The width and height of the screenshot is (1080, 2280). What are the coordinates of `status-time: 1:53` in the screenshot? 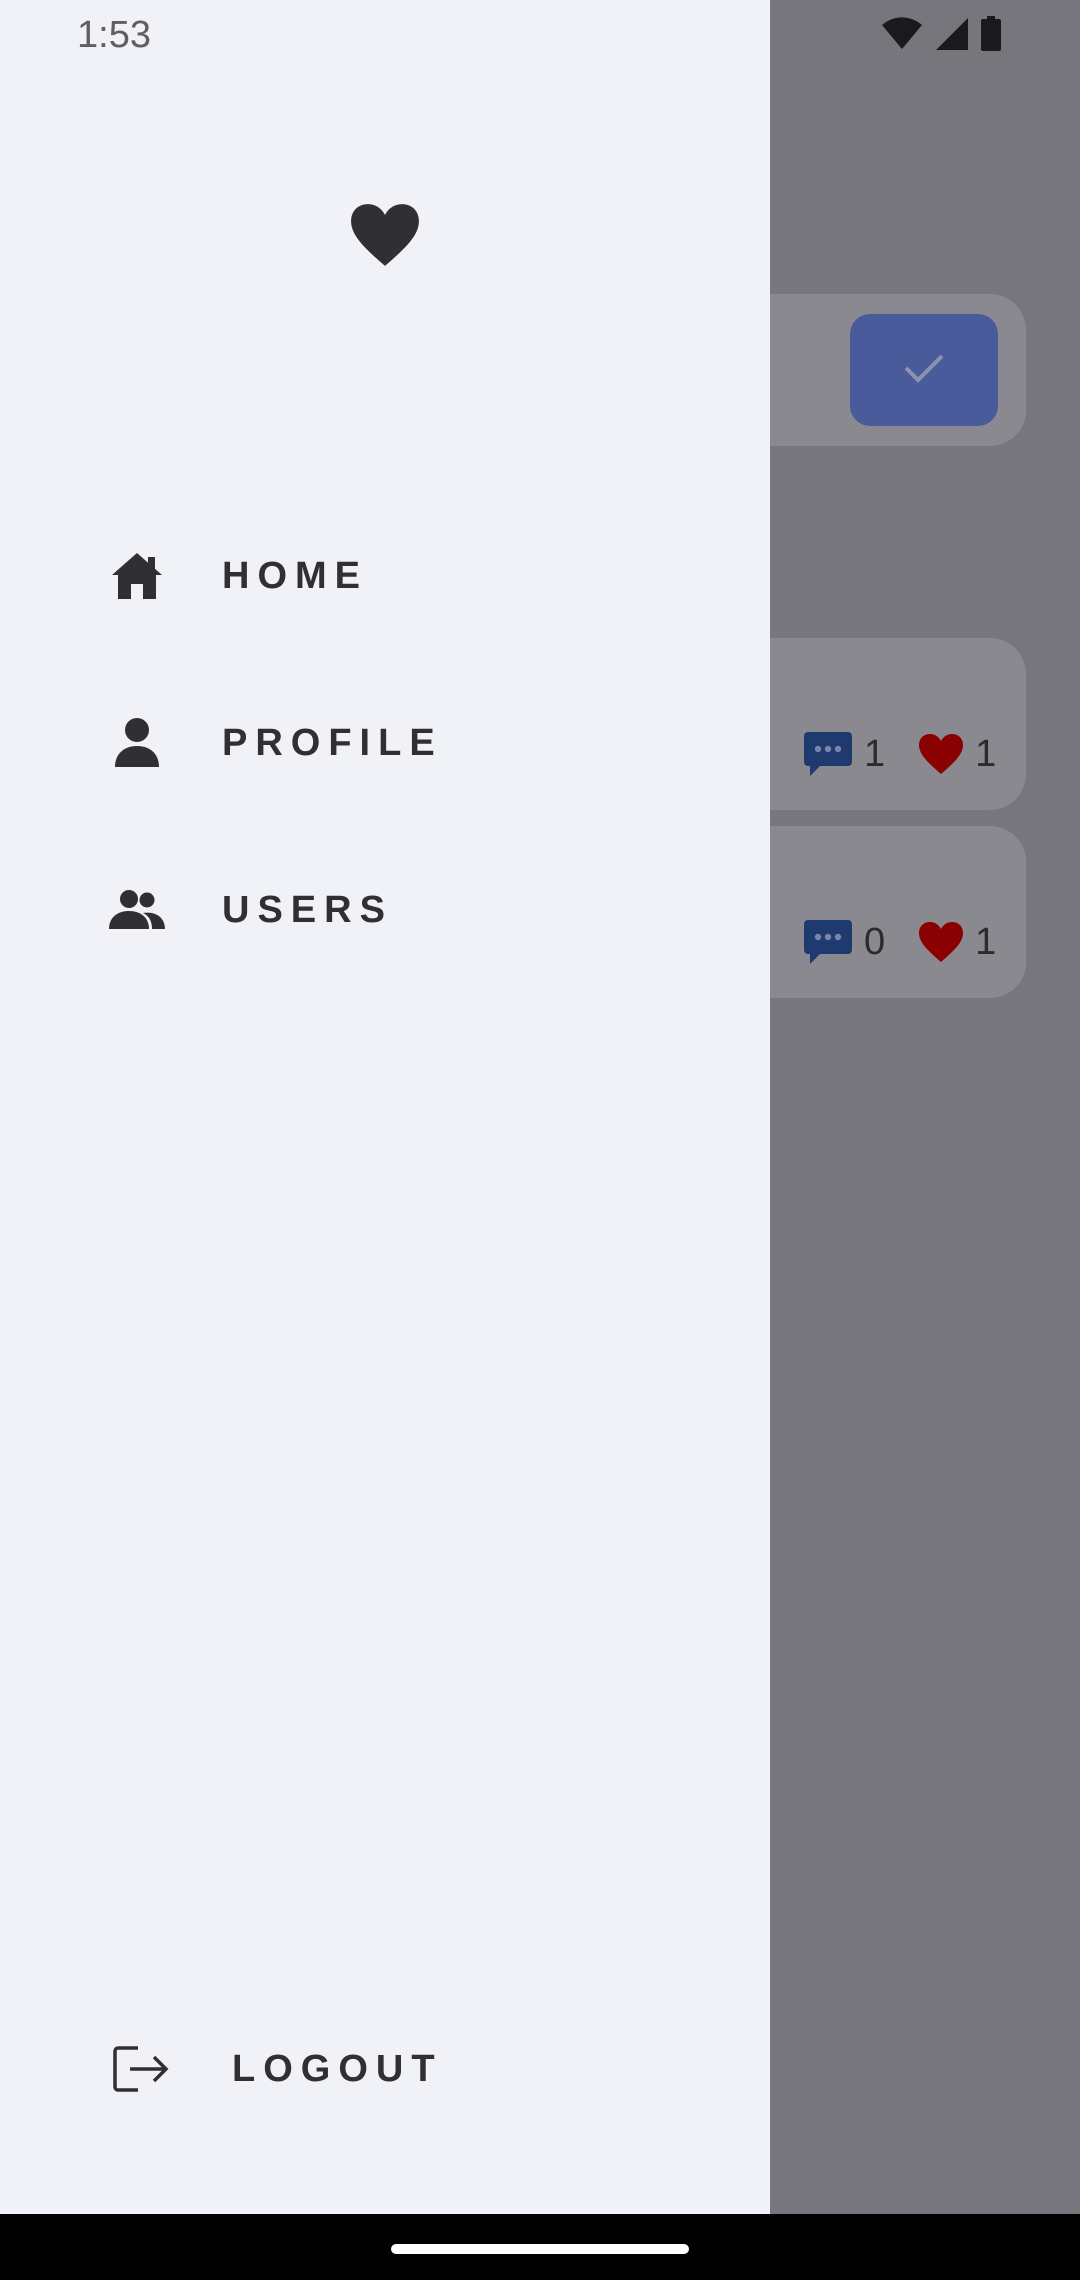 It's located at (114, 35).